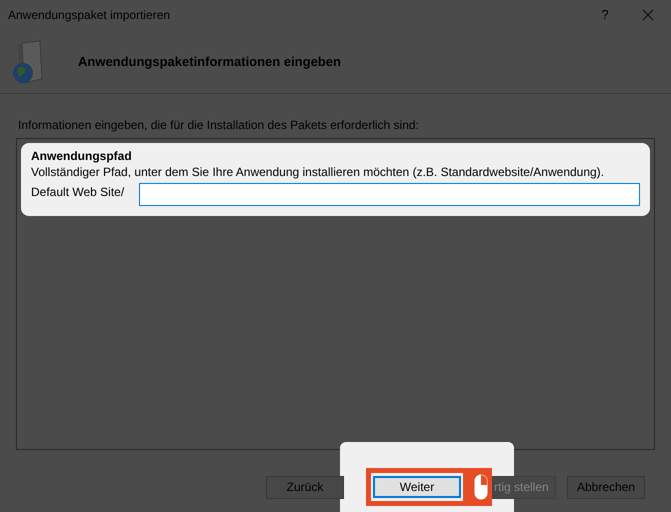  I want to click on close-icon, so click(648, 15).